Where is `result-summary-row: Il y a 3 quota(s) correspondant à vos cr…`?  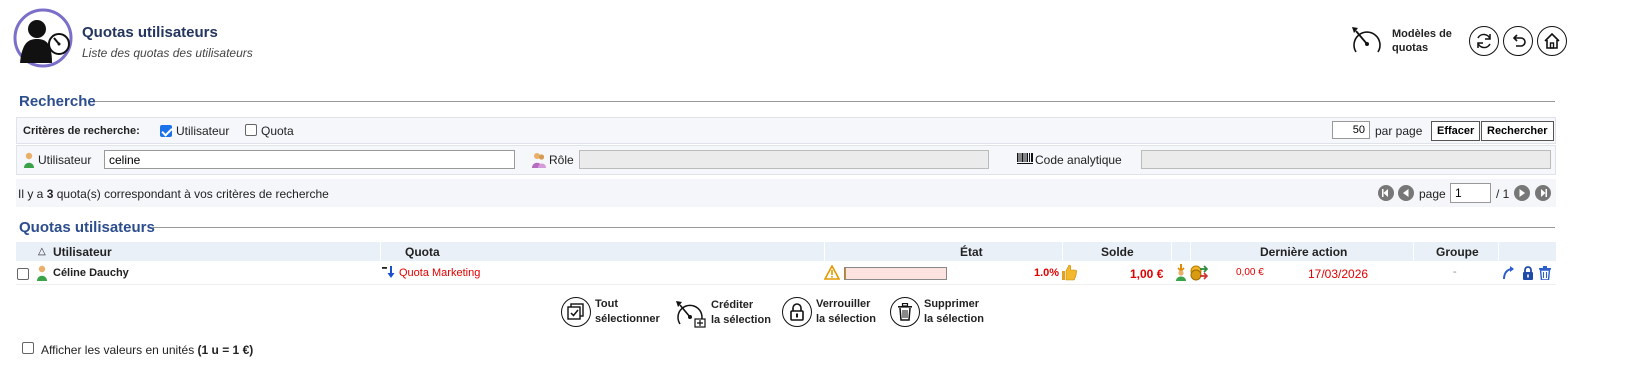 result-summary-row: Il y a 3 quota(s) correspondant à vos cr… is located at coordinates (786, 193).